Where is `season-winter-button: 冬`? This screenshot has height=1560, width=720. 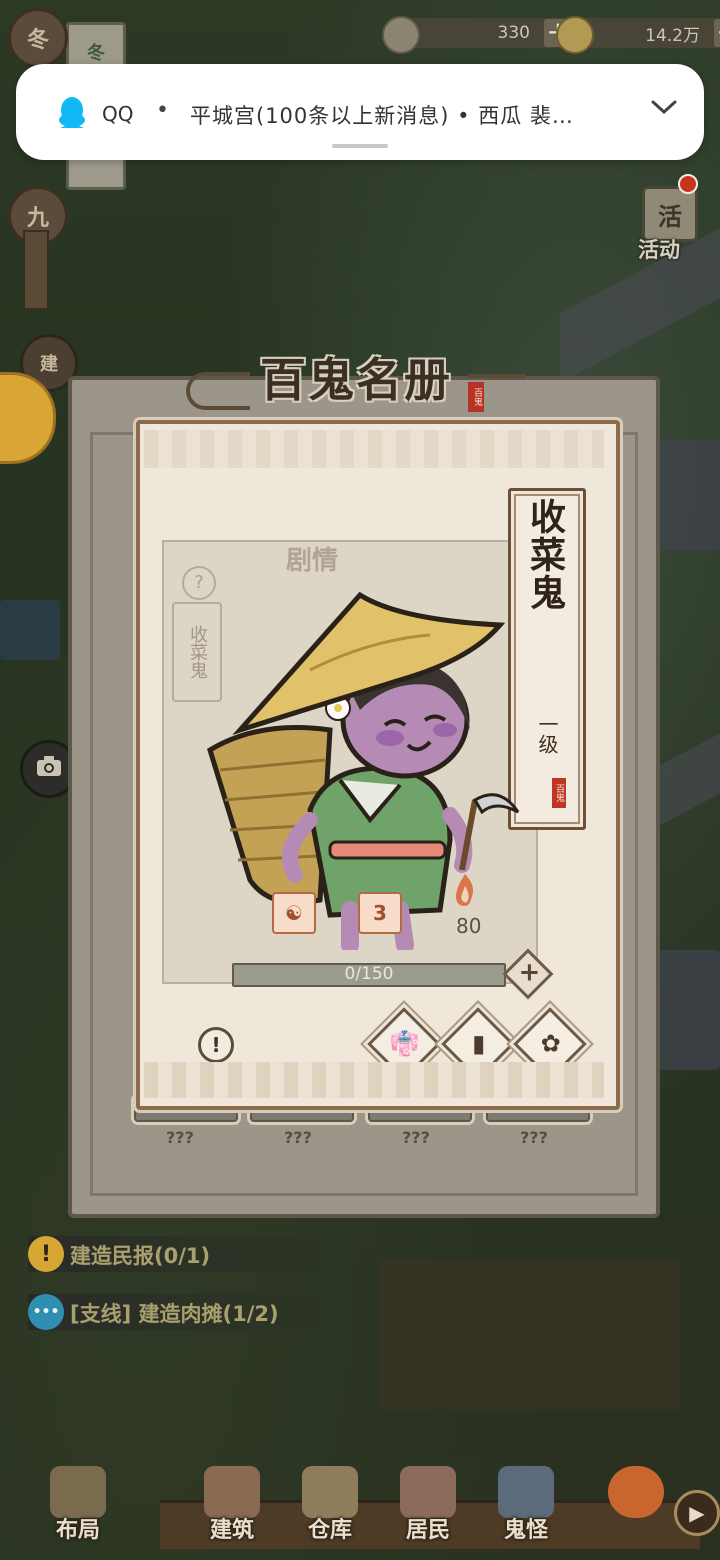 season-winter-button: 冬 is located at coordinates (38, 38).